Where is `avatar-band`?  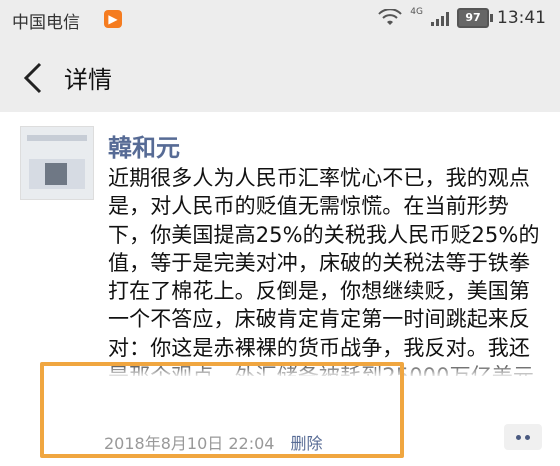
avatar-band is located at coordinates (57, 138).